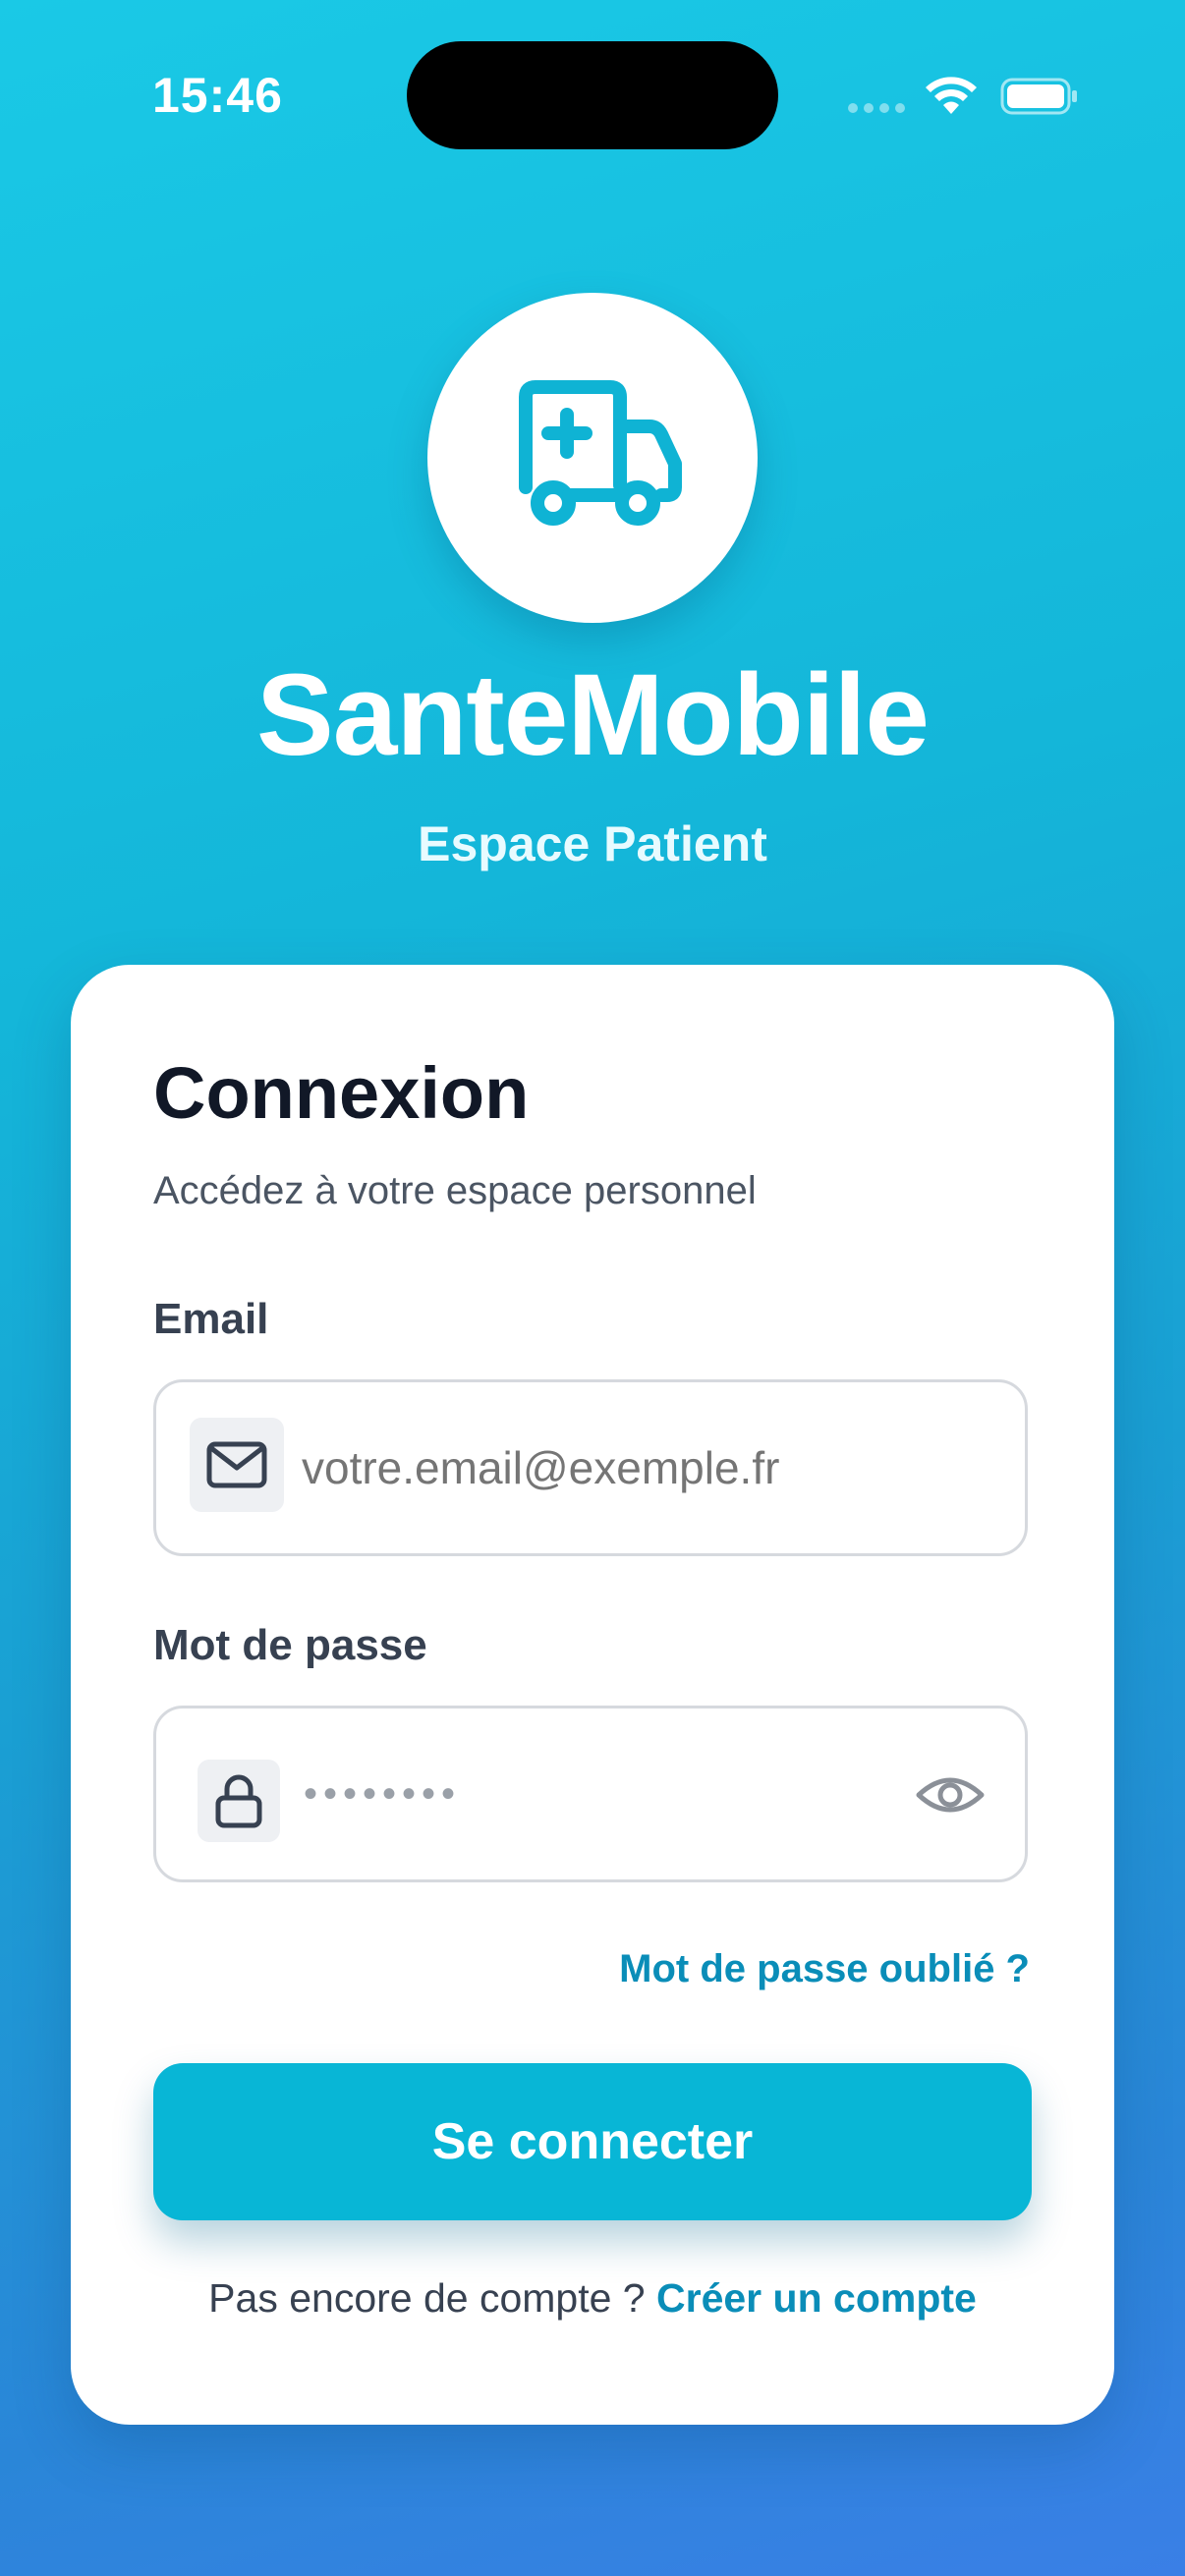  I want to click on login-subtitle: Accédez à votre espace personnel, so click(455, 1190).